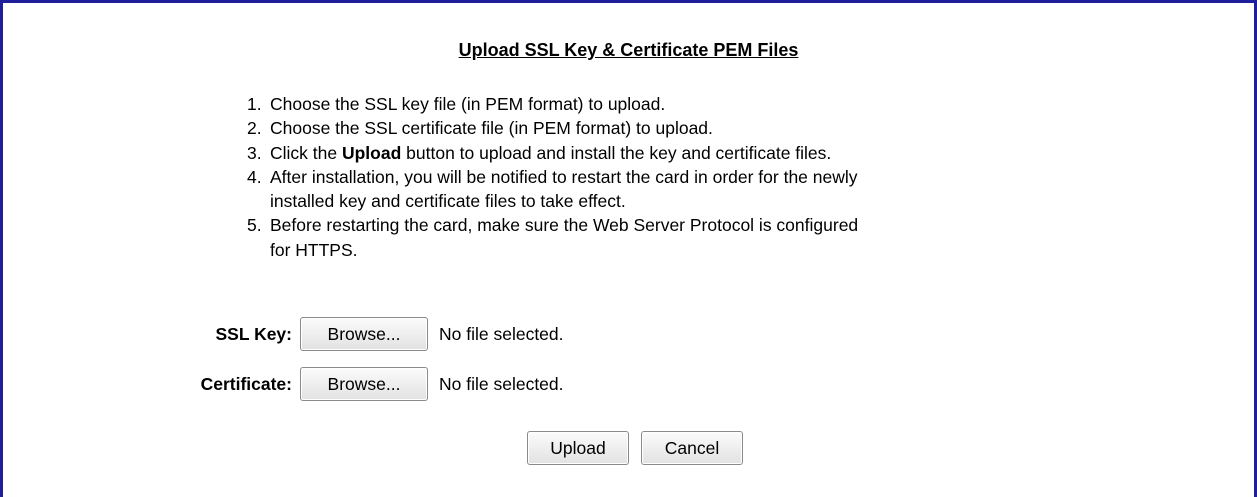 This screenshot has width=1257, height=497. Describe the element at coordinates (254, 128) in the screenshot. I see `step-number: 2.` at that location.